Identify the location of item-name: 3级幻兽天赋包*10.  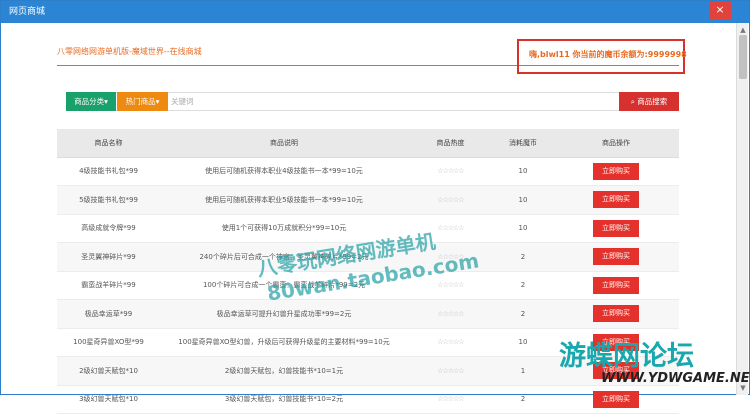
(108, 399).